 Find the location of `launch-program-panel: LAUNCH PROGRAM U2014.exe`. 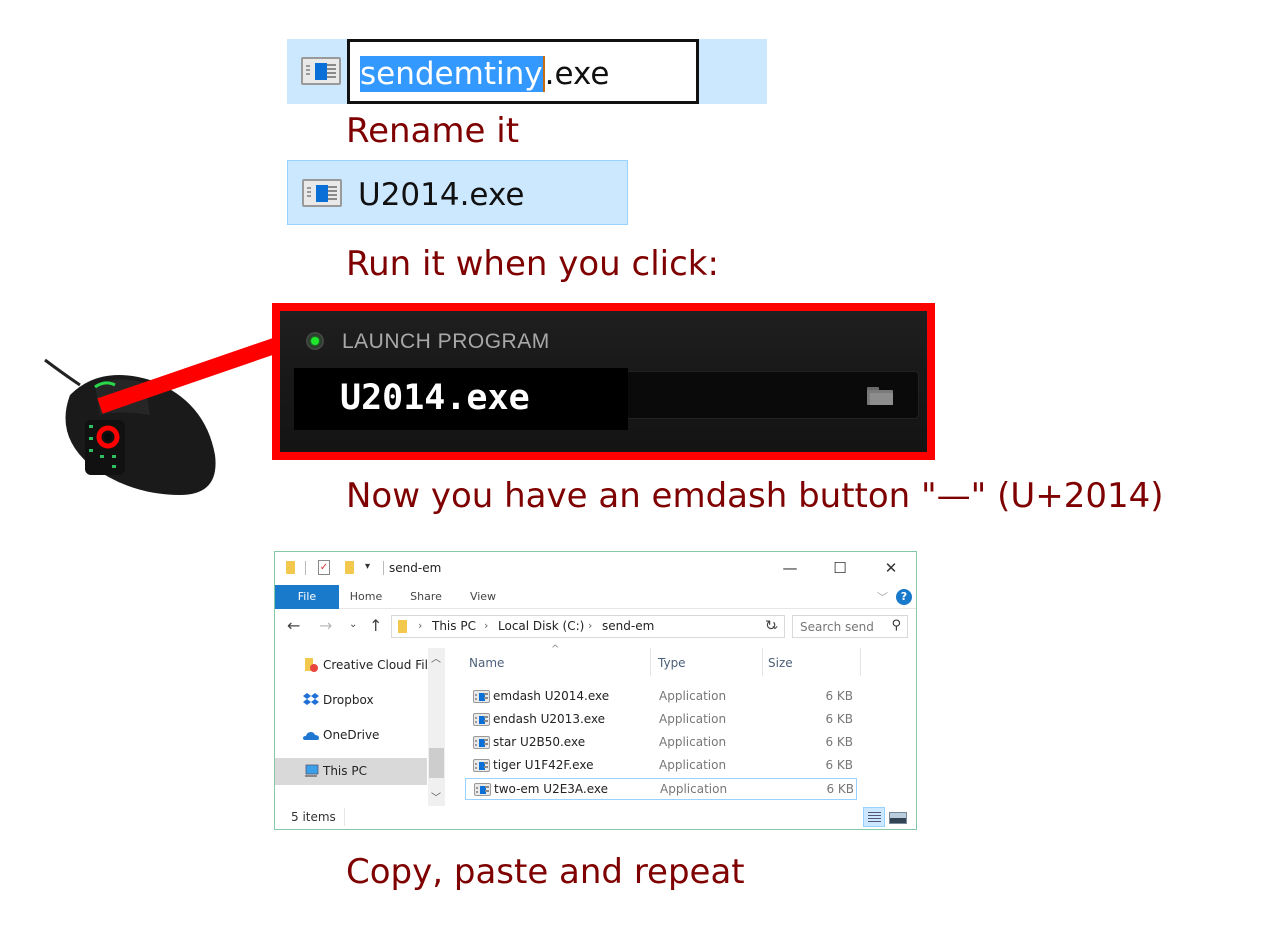

launch-program-panel: LAUNCH PROGRAM U2014.exe is located at coordinates (603, 381).